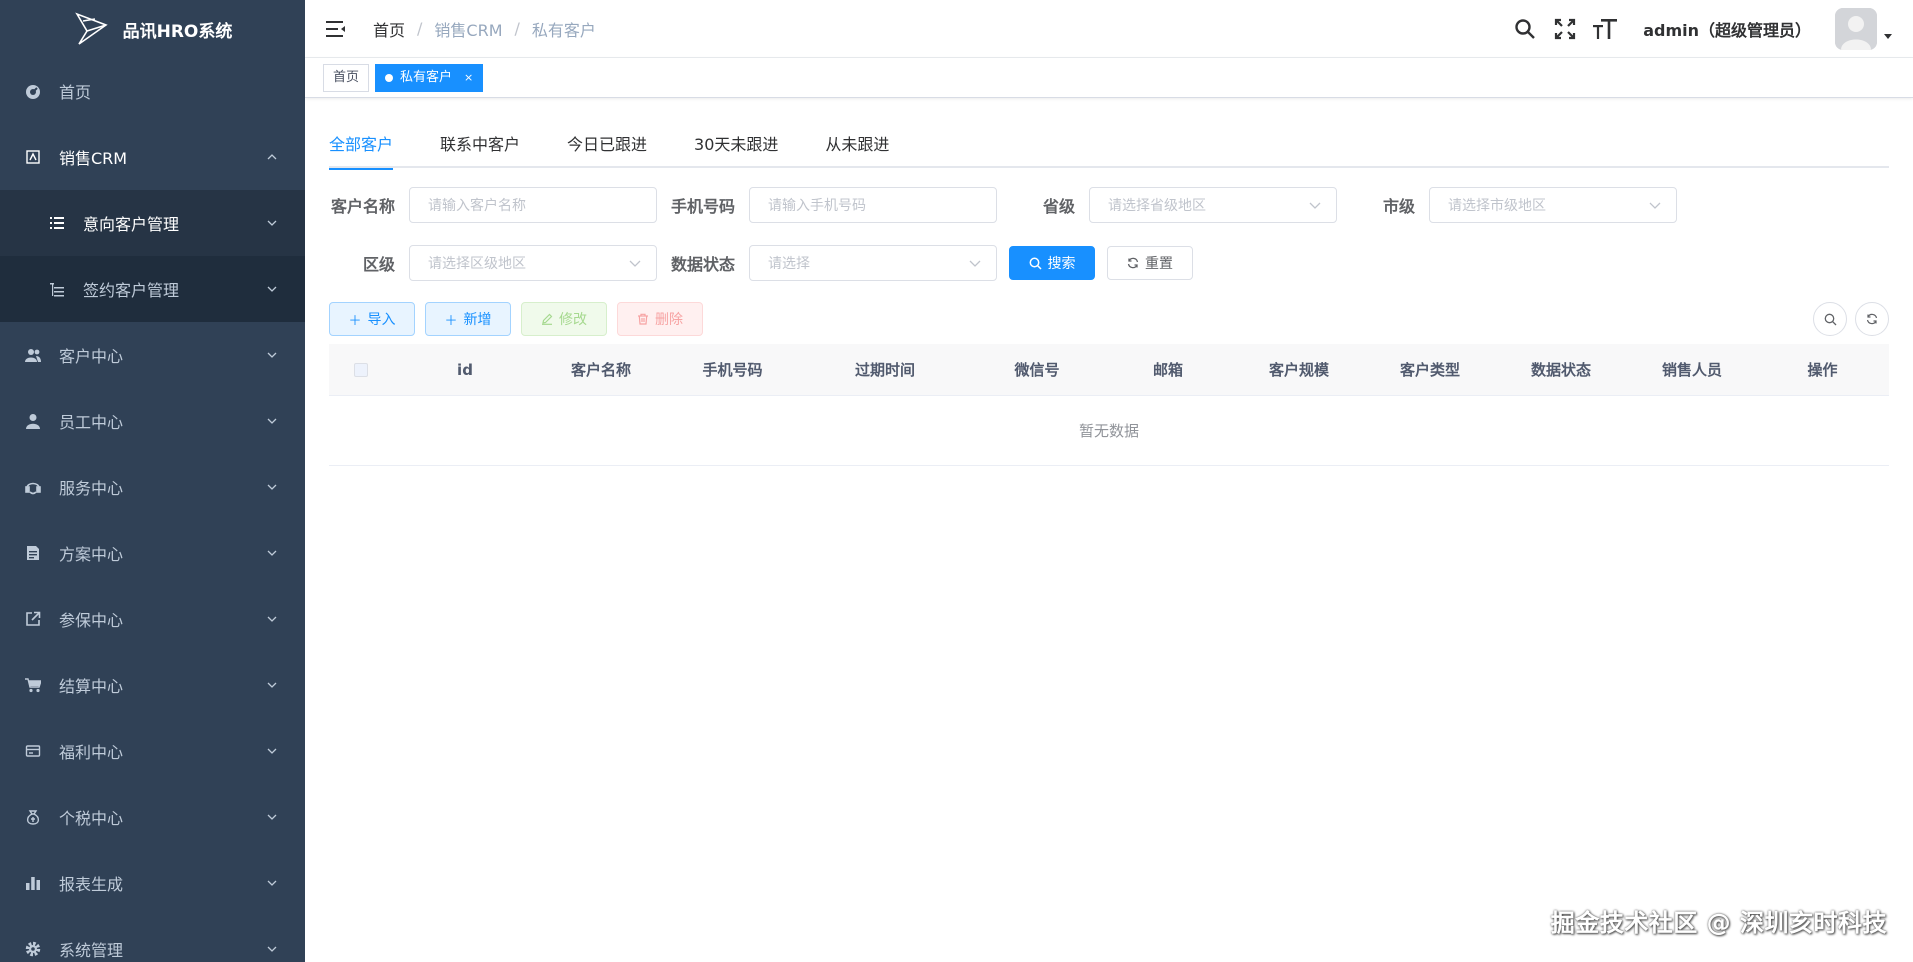  What do you see at coordinates (533, 263) in the screenshot?
I see `district-select: 请选择区级地区` at bounding box center [533, 263].